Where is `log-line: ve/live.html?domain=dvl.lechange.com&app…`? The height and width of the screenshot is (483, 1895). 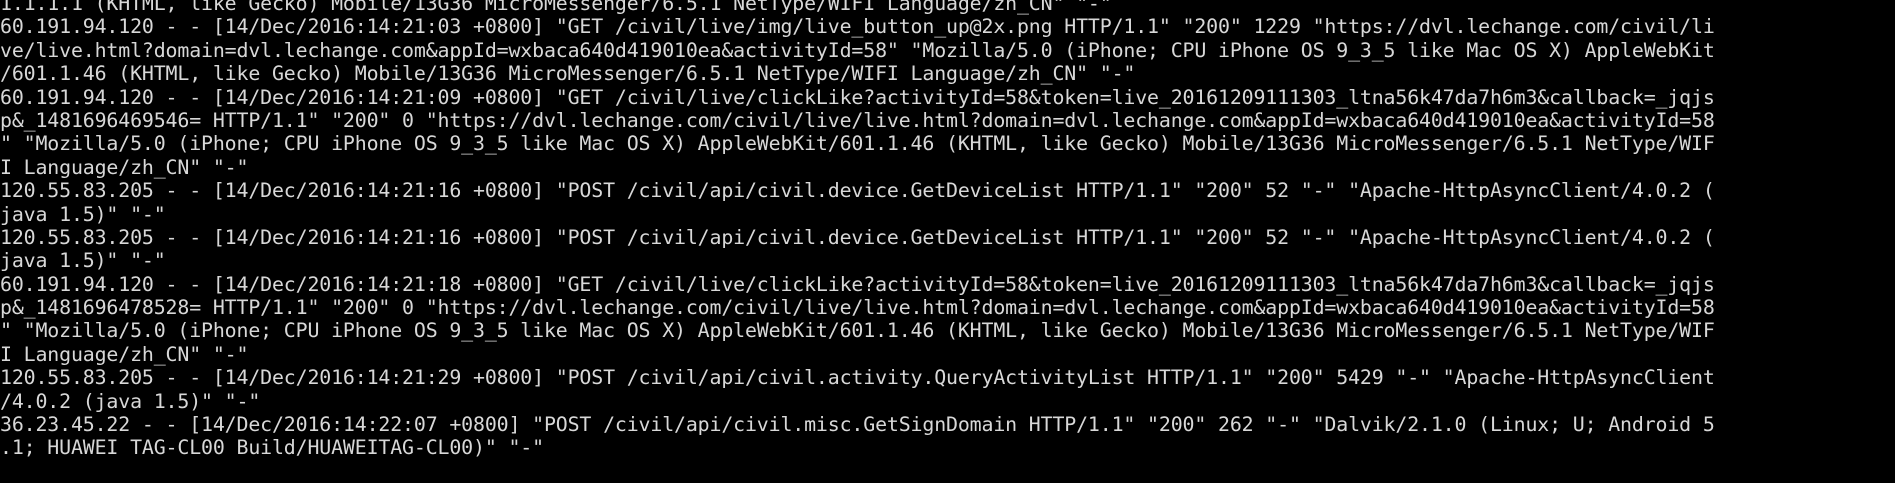 log-line: ve/live.html?domain=dvl.lechange.com&app… is located at coordinates (857, 50).